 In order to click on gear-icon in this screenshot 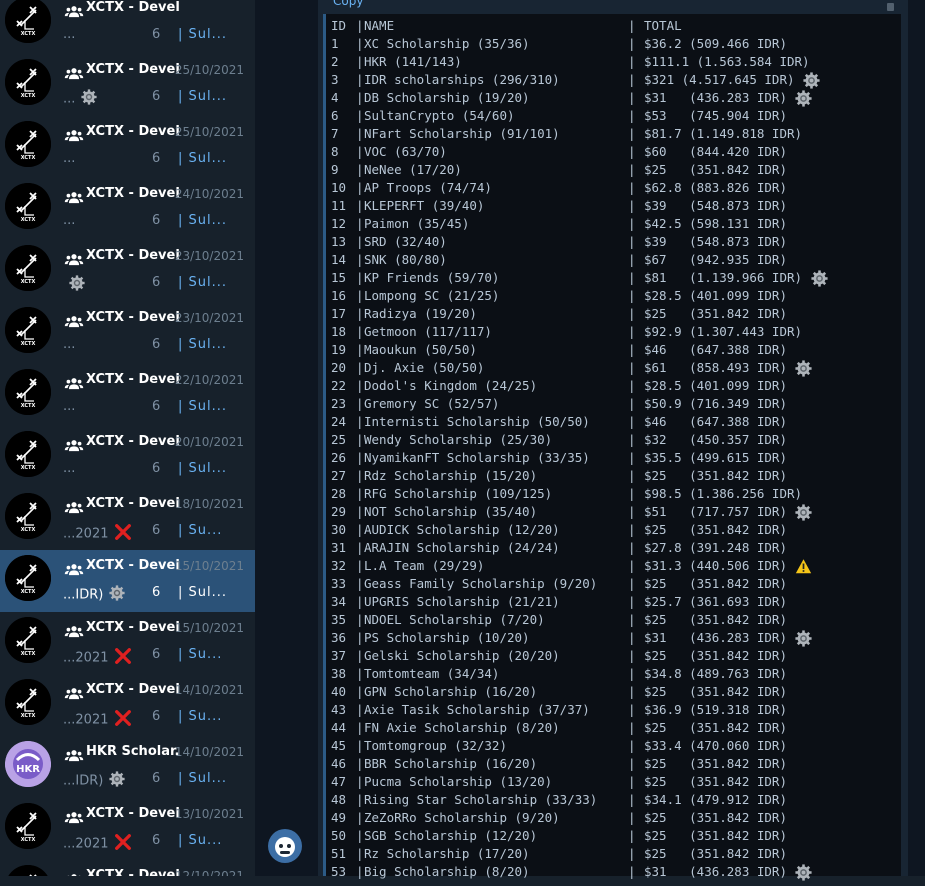, I will do `click(803, 641)`.